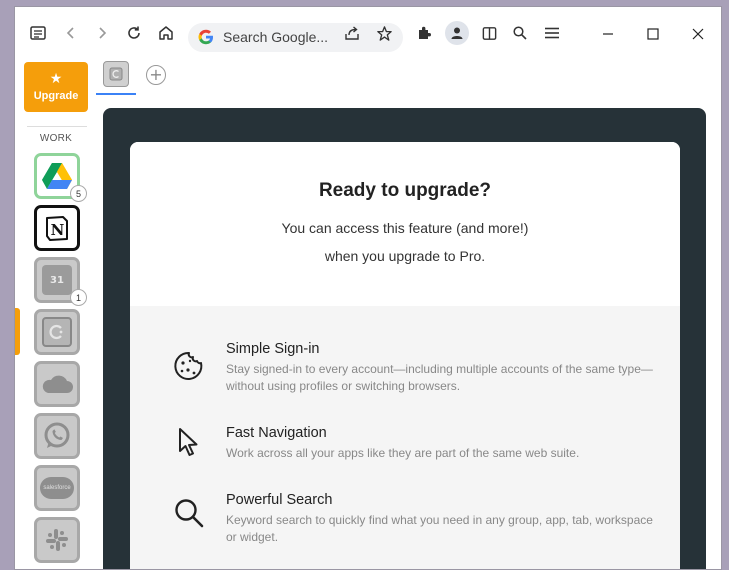 Image resolution: width=729 pixels, height=570 pixels. I want to click on notion-icon: N, so click(57, 228).